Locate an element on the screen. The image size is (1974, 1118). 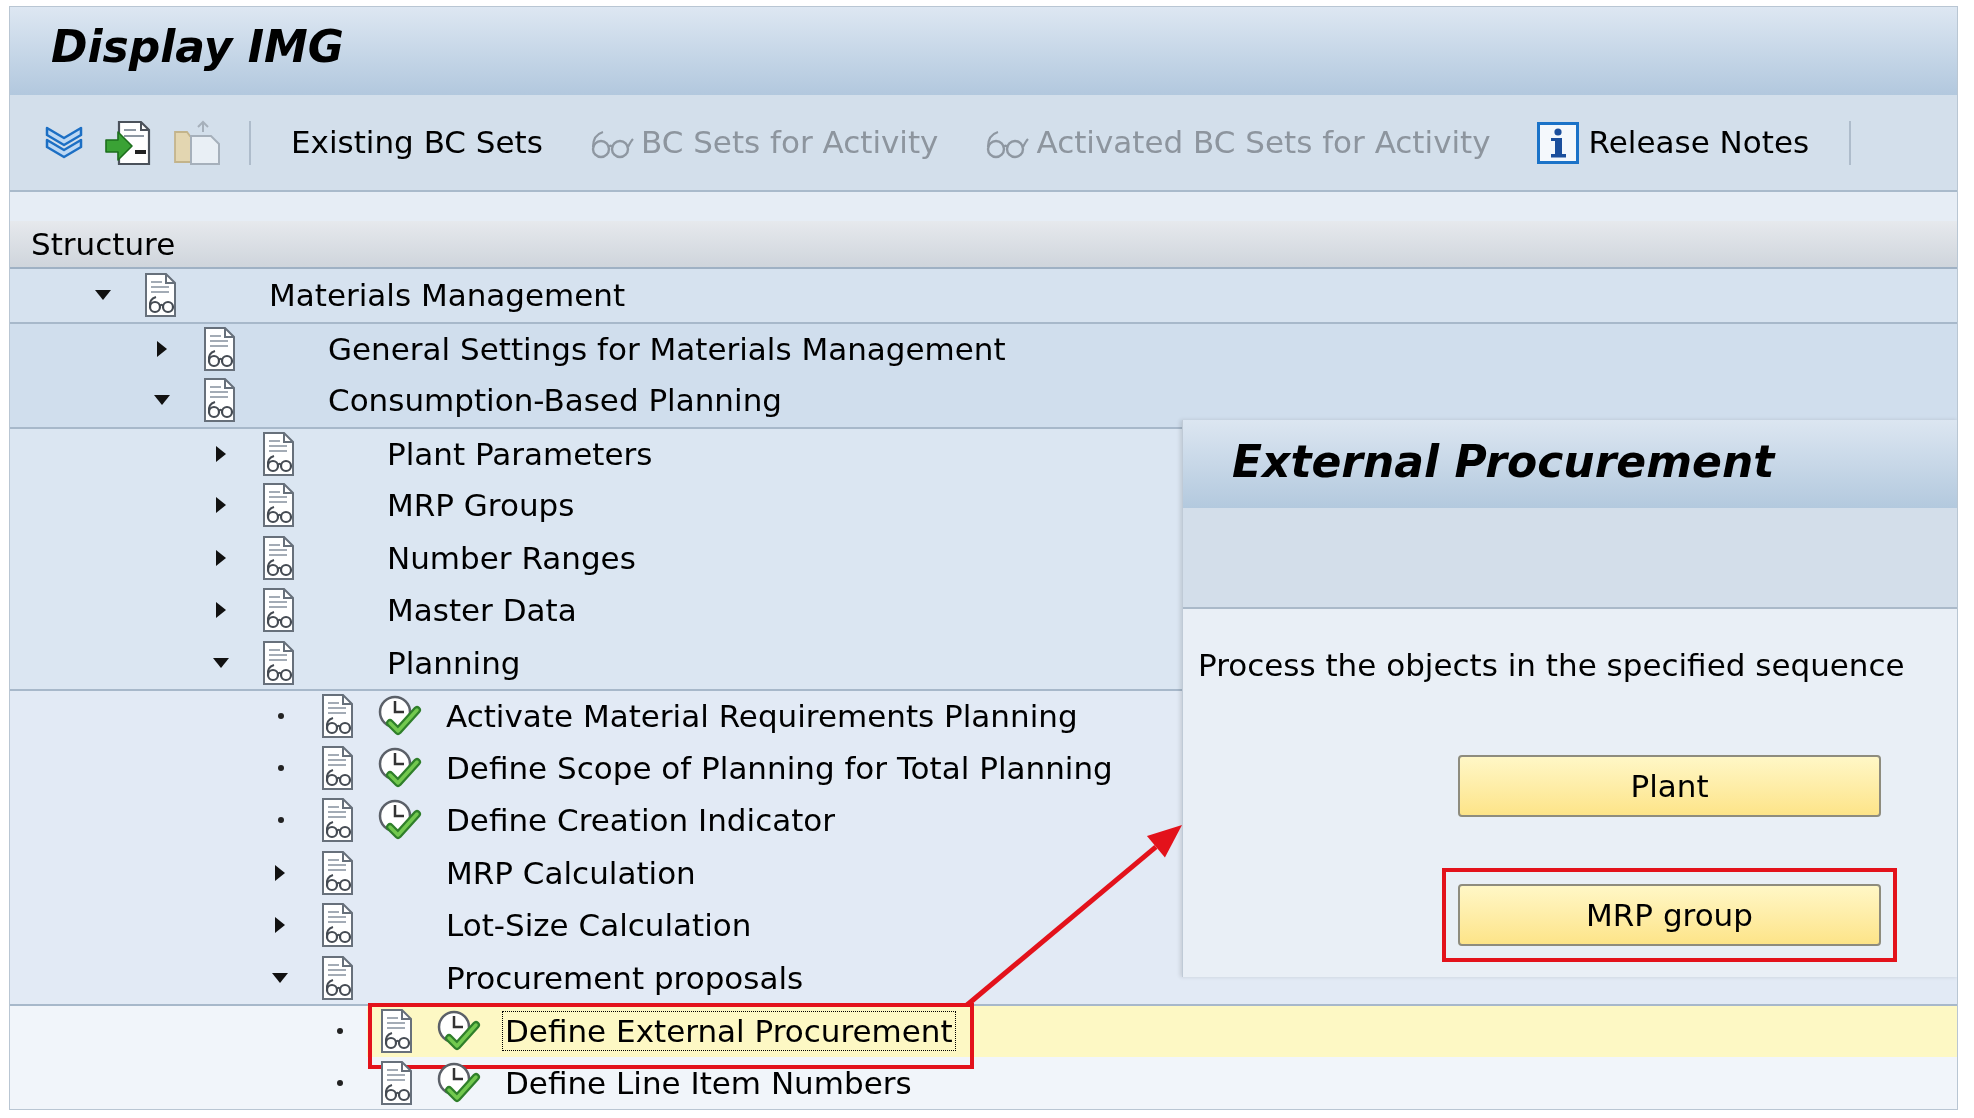
screen-title: Display IMG is located at coordinates (197, 47).